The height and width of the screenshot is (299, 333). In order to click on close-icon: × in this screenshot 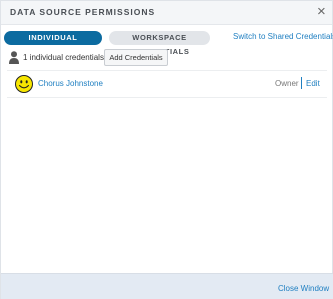, I will do `click(321, 12)`.